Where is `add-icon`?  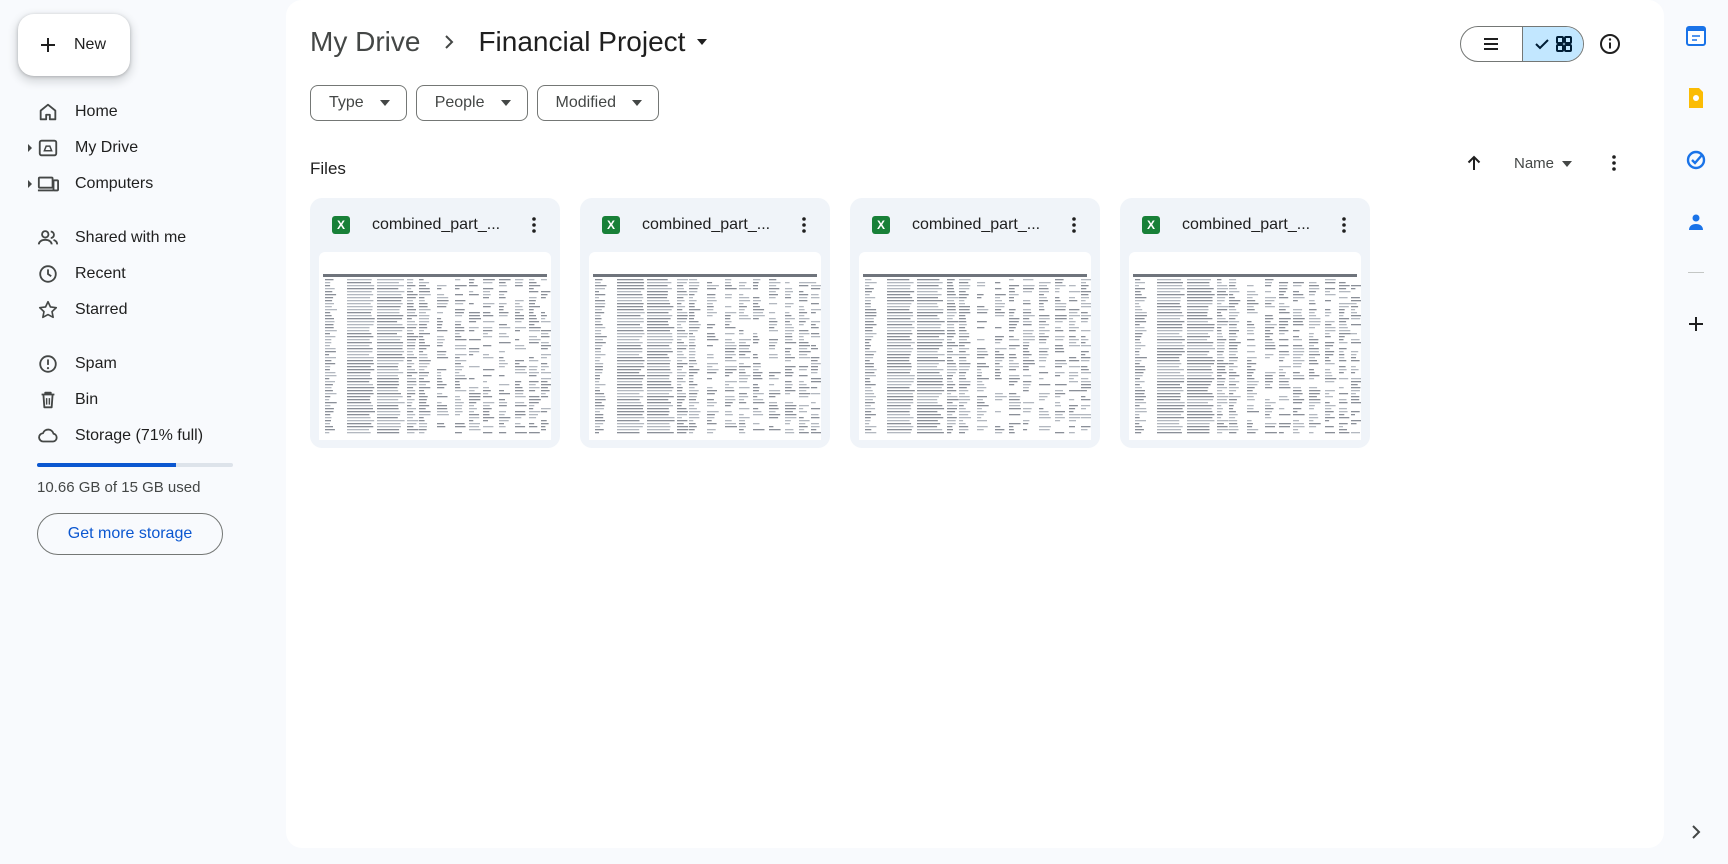
add-icon is located at coordinates (1696, 324).